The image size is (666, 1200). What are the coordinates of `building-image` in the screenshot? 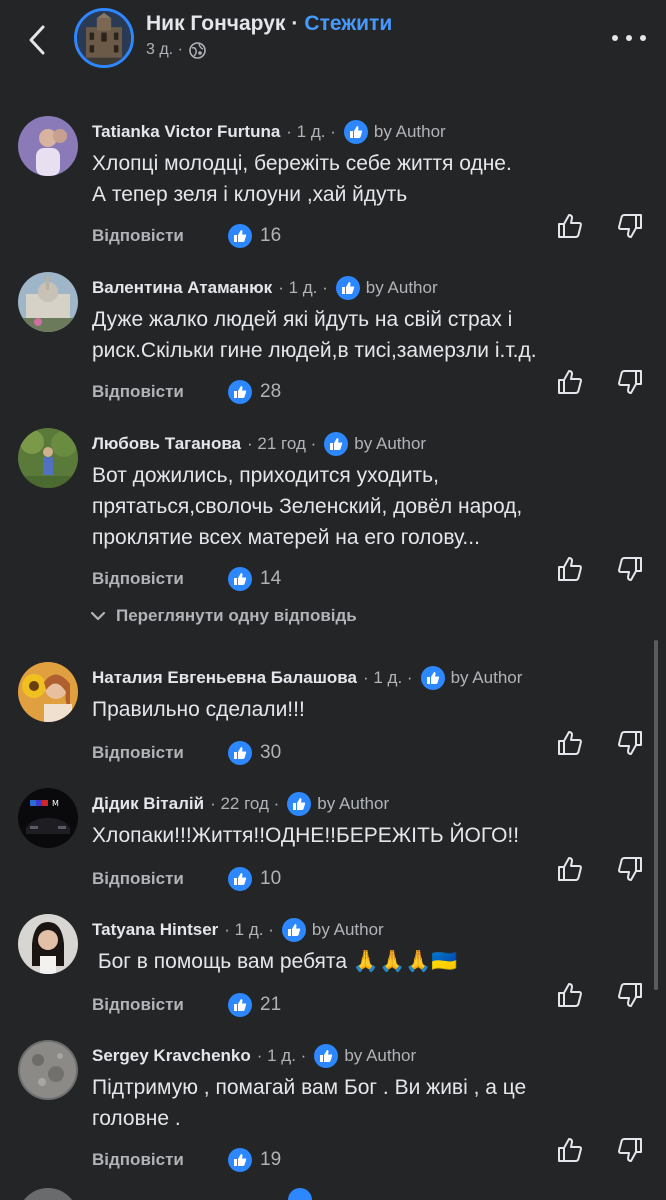 It's located at (104, 38).